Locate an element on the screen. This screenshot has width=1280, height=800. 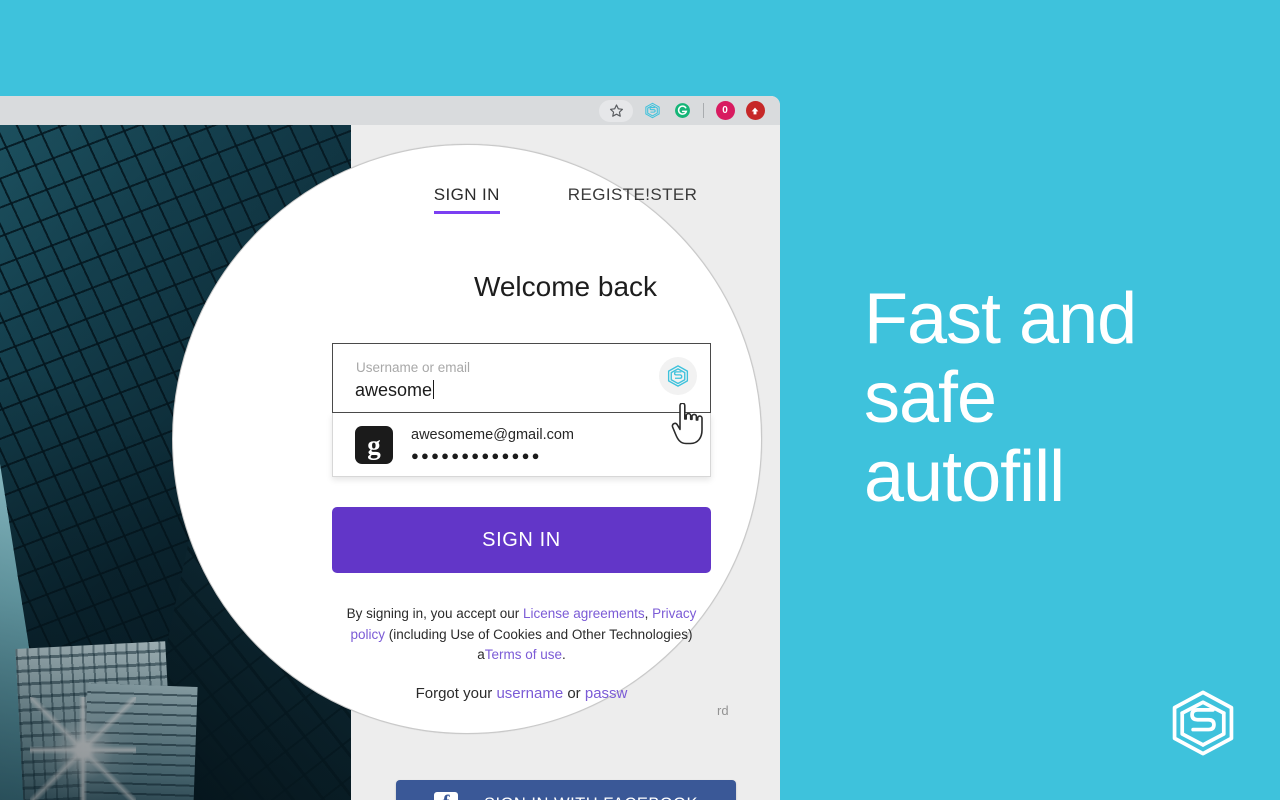
facebook-signin-label: SIGN IN WITH FACEBOOK is located at coordinates (591, 797).